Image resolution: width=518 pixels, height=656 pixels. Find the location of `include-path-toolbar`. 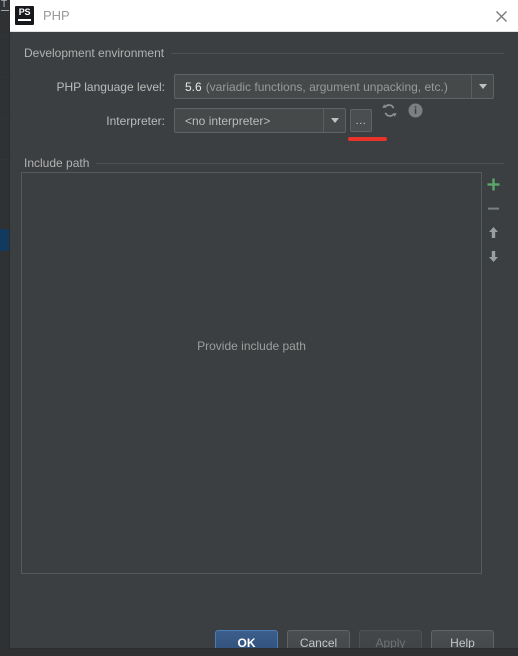

include-path-toolbar is located at coordinates (493, 220).